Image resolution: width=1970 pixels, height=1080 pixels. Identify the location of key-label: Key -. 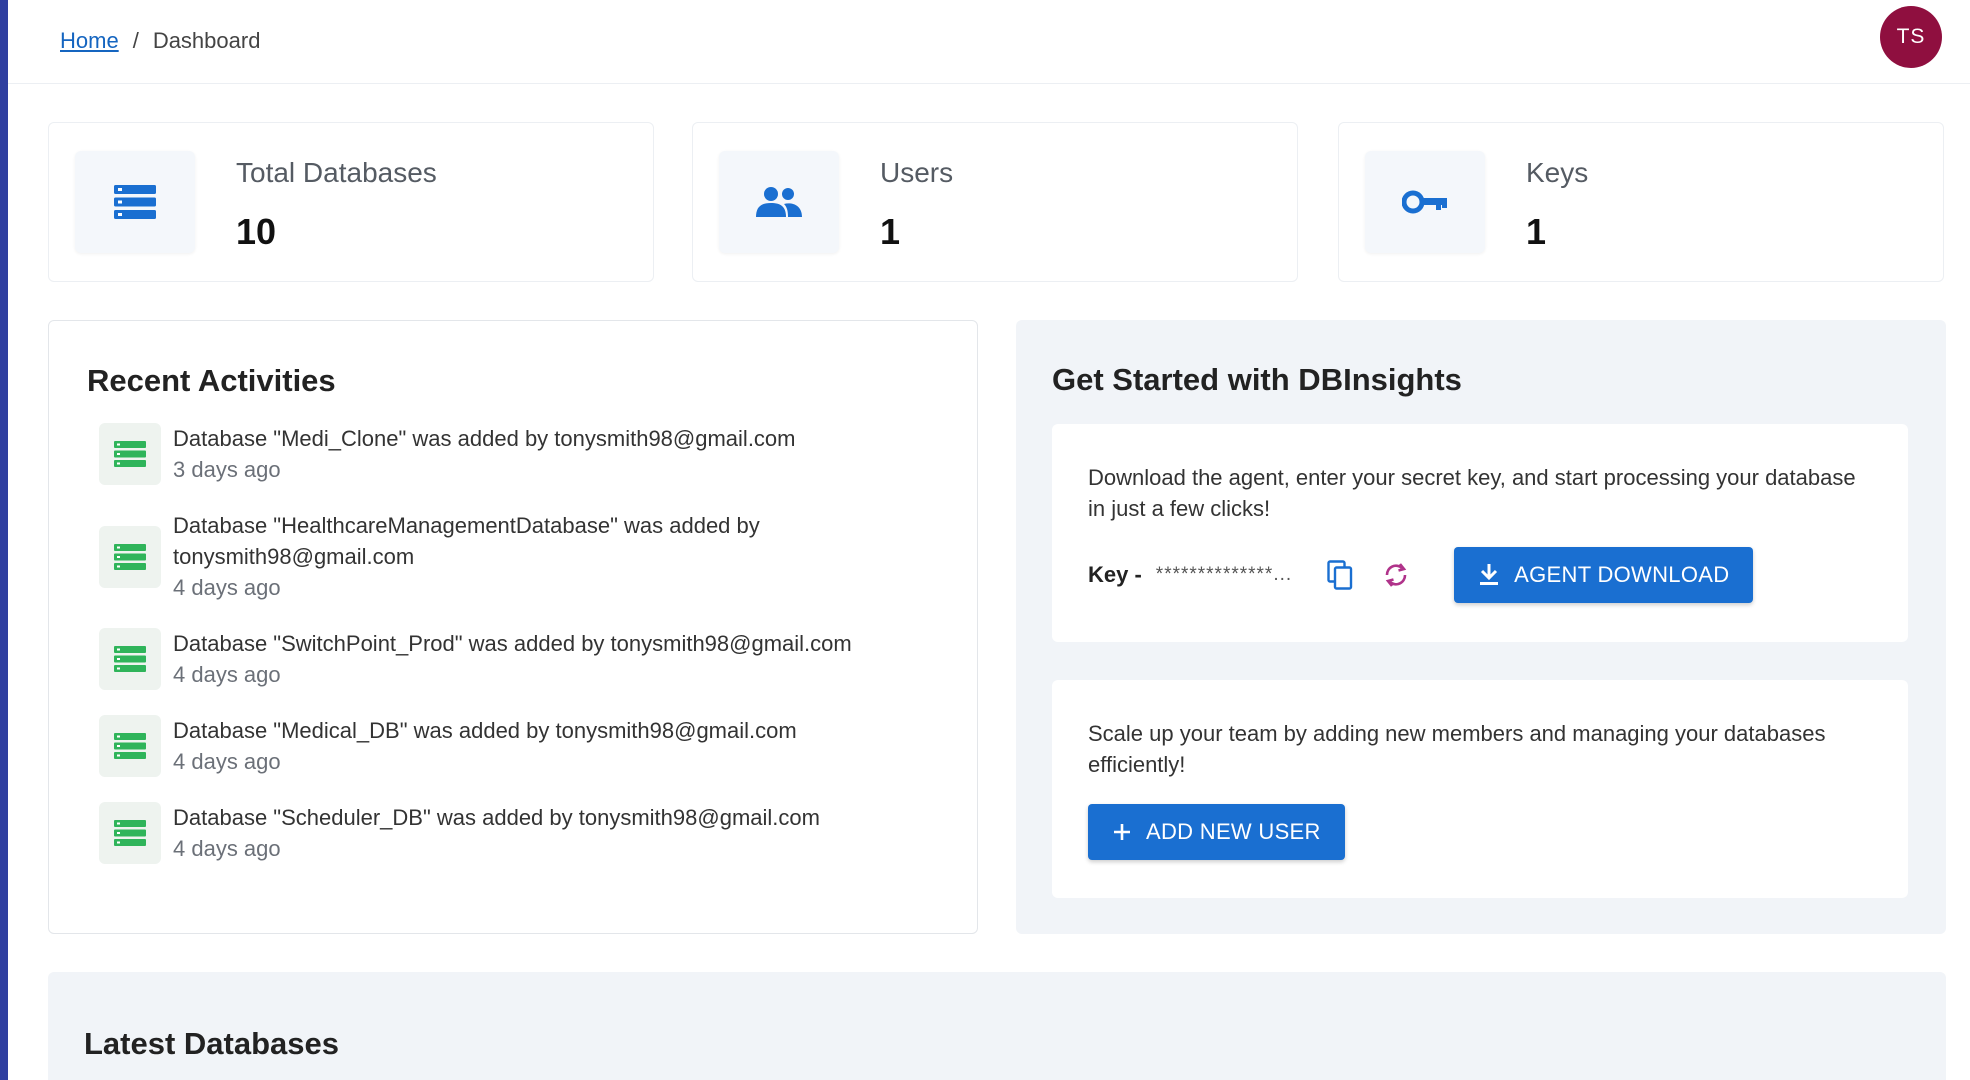
(1115, 574).